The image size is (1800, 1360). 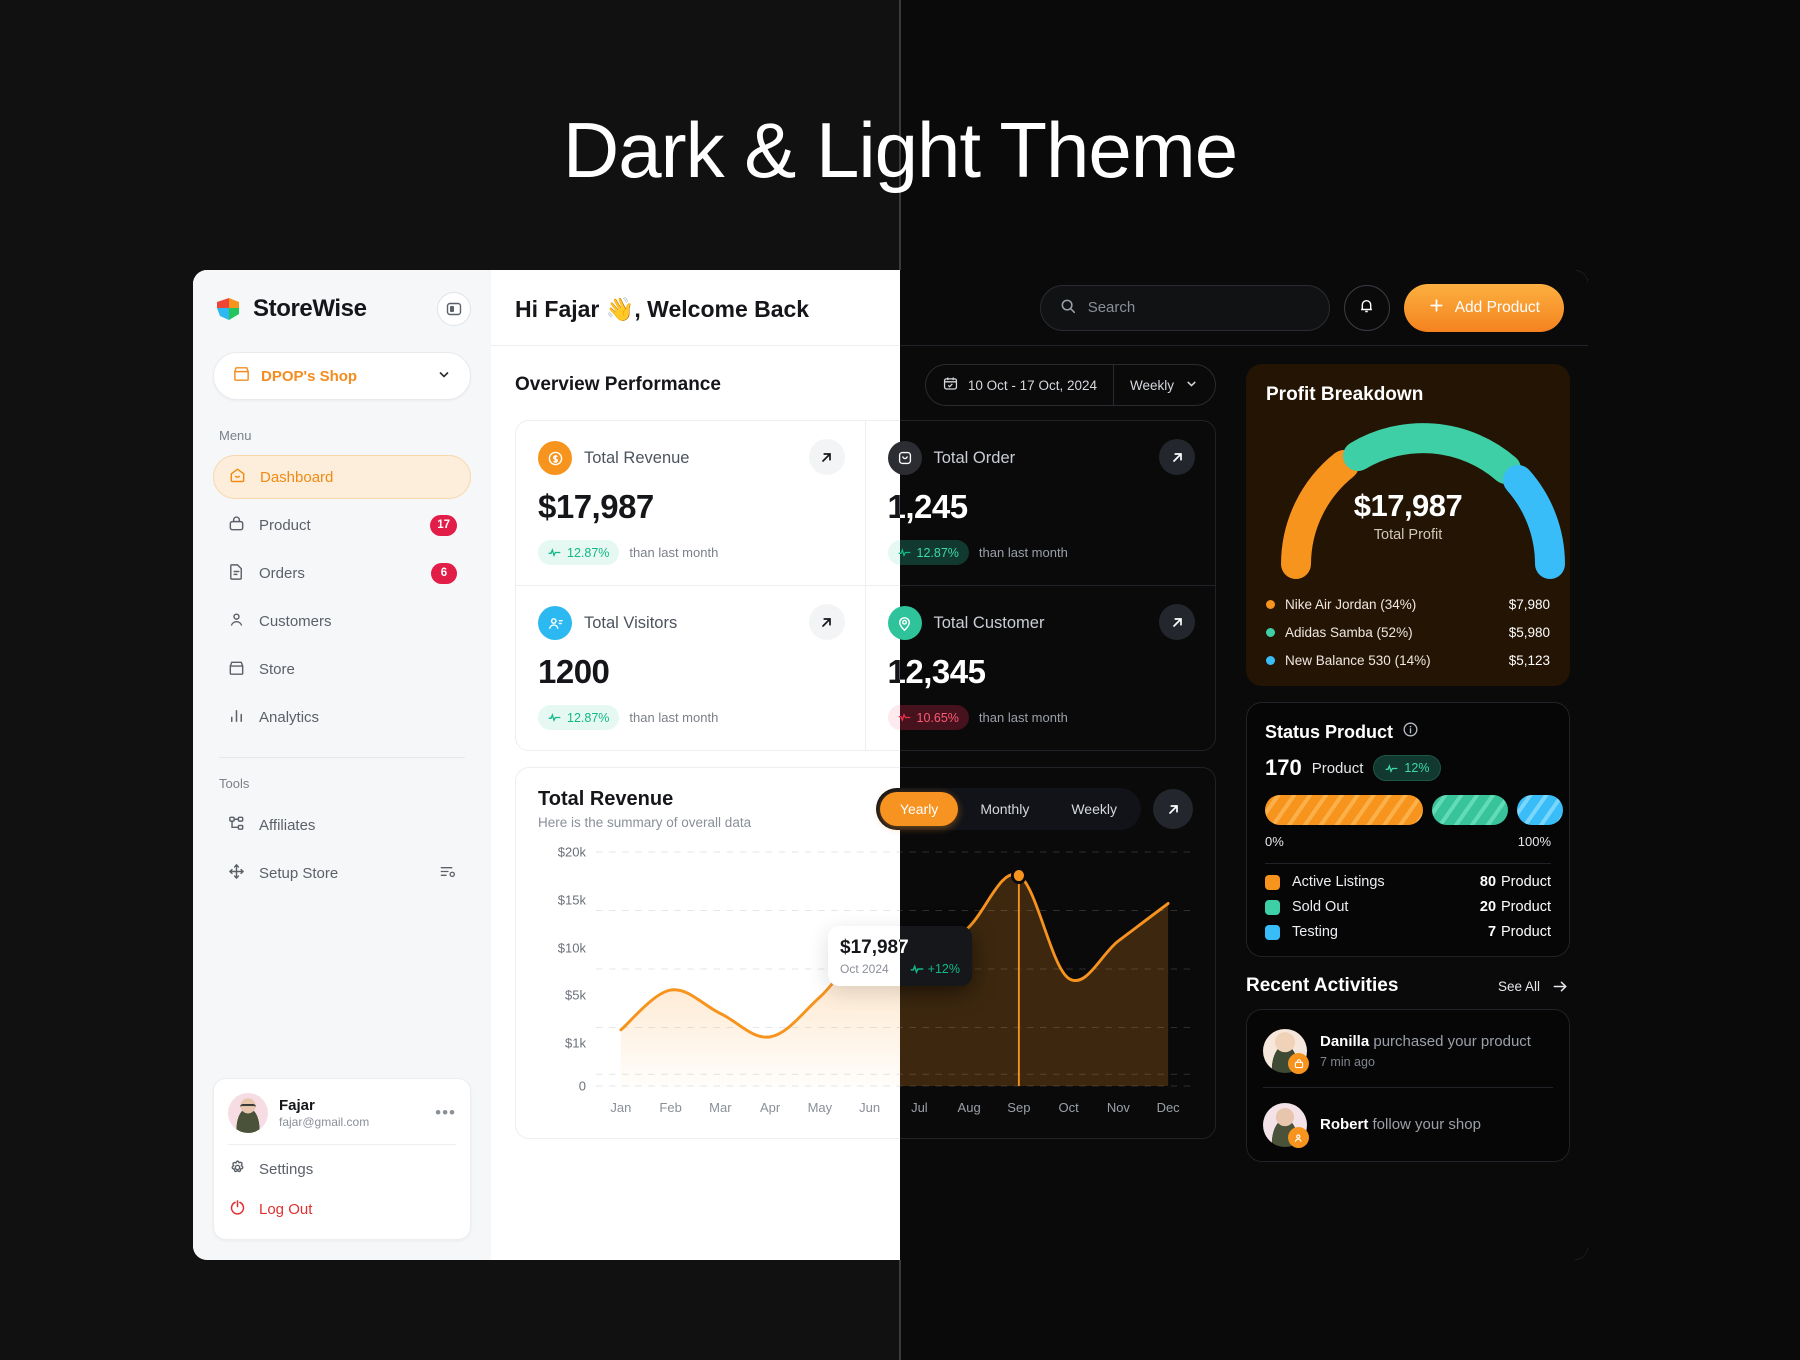 What do you see at coordinates (1315, 932) in the screenshot?
I see `legend-label: Testing` at bounding box center [1315, 932].